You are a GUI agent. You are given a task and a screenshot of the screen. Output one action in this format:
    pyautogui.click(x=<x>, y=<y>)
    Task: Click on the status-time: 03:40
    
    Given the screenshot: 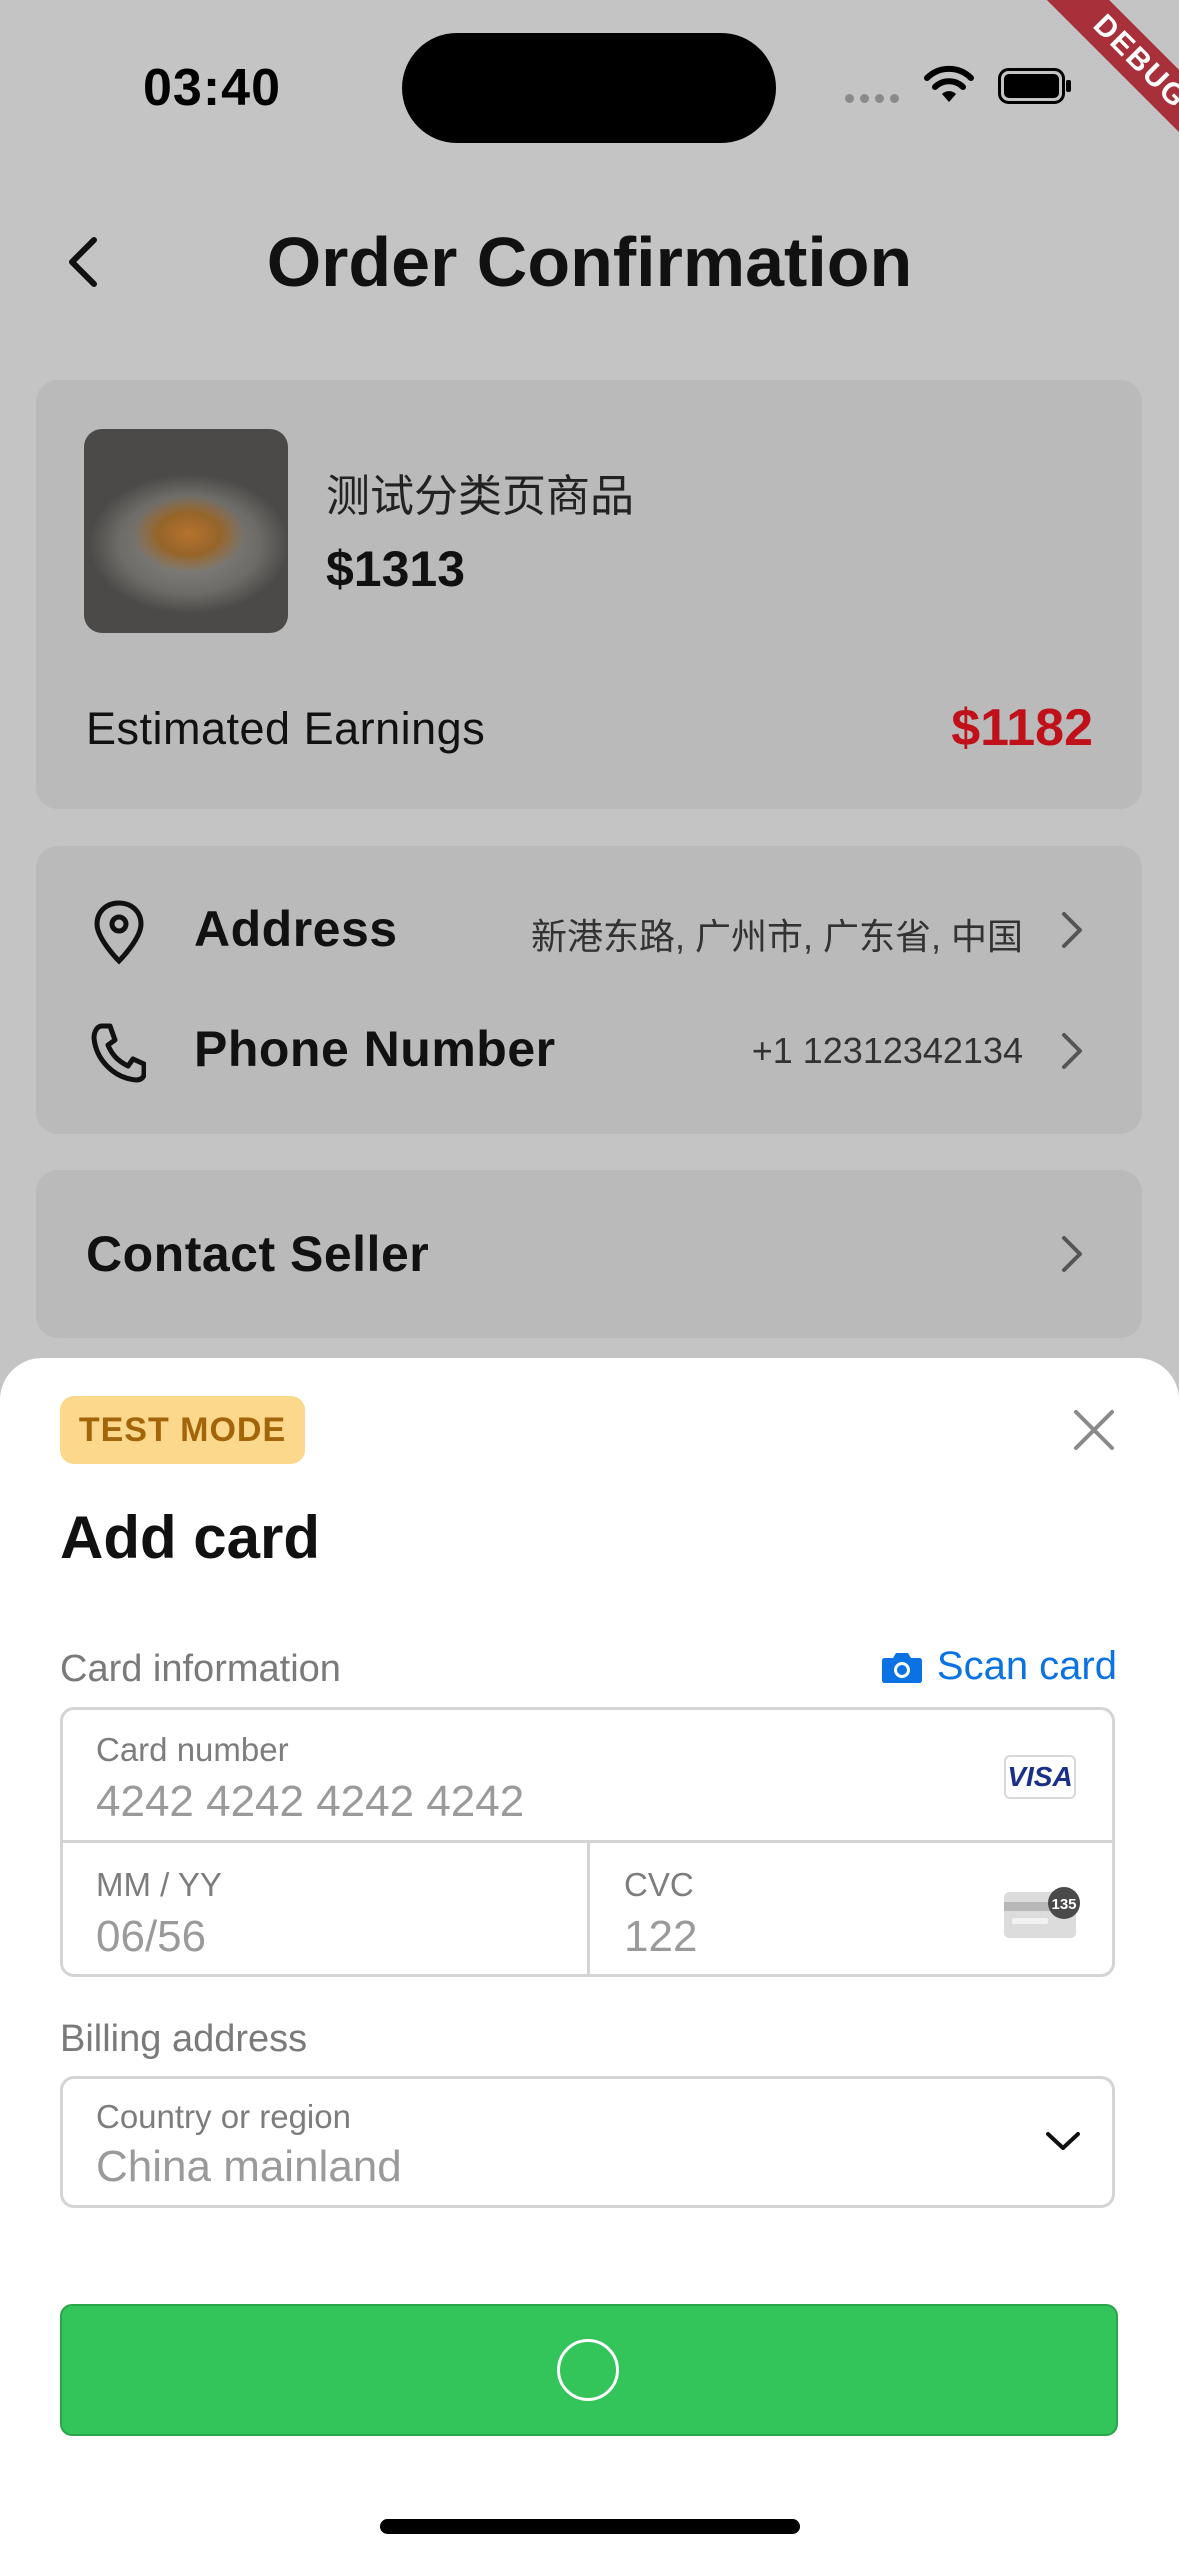 What is the action you would take?
    pyautogui.click(x=212, y=88)
    